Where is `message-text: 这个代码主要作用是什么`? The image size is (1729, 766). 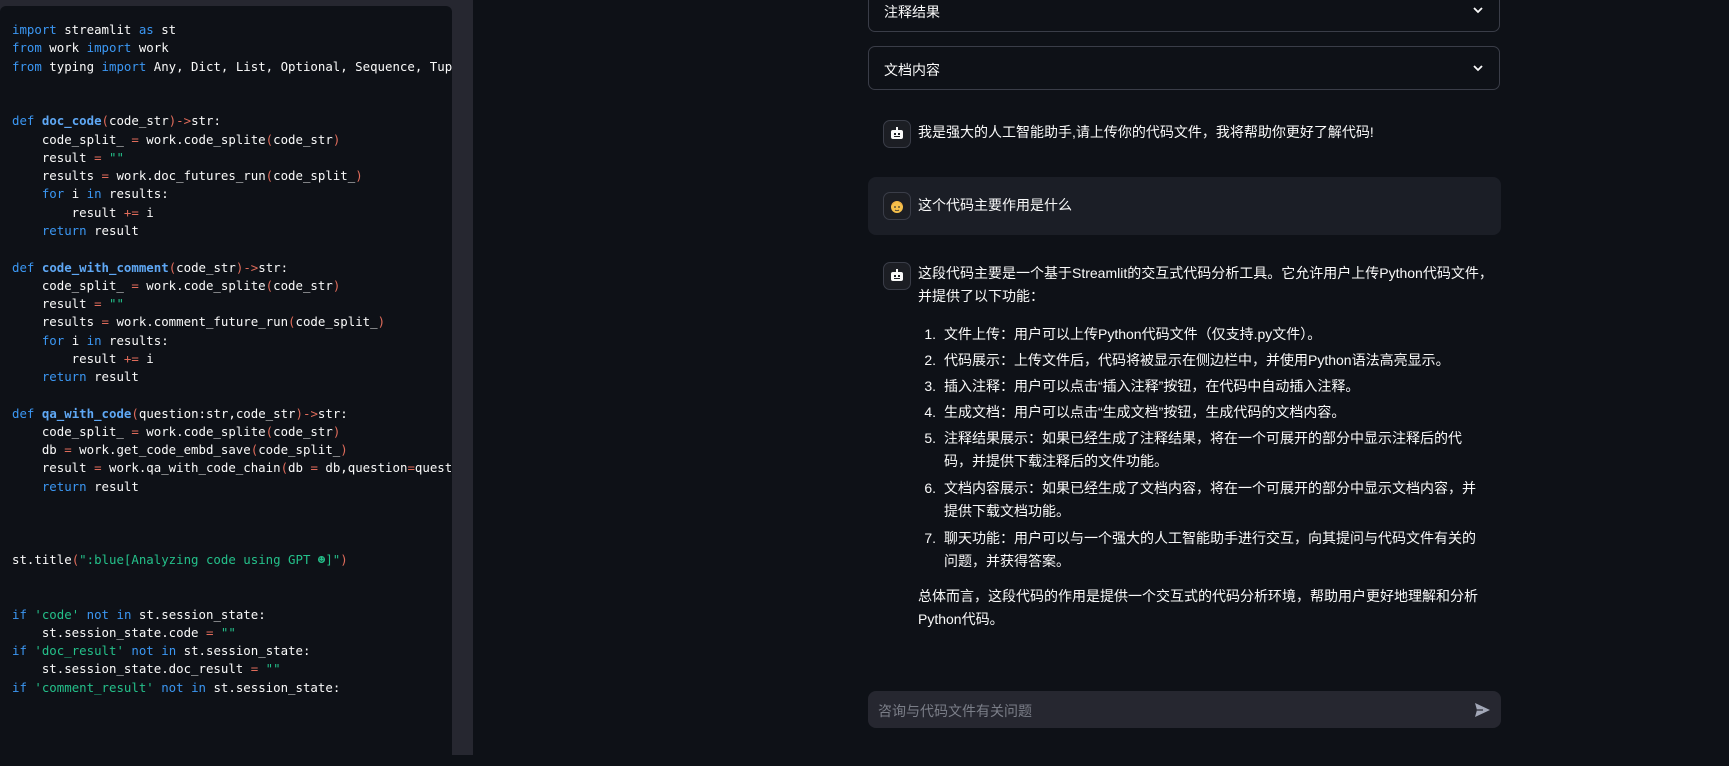
message-text: 这个代码主要作用是什么 is located at coordinates (995, 205).